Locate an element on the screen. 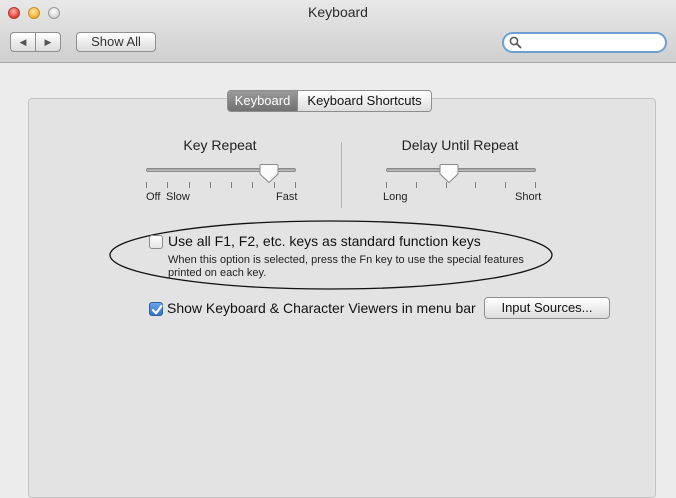 The height and width of the screenshot is (498, 676). forward-button: ▶ is located at coordinates (48, 42).